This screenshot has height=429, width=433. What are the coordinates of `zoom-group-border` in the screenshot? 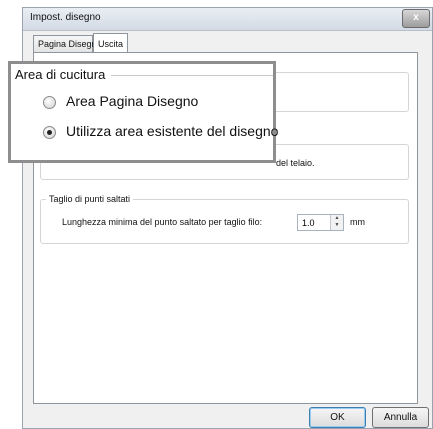 It's located at (192, 75).